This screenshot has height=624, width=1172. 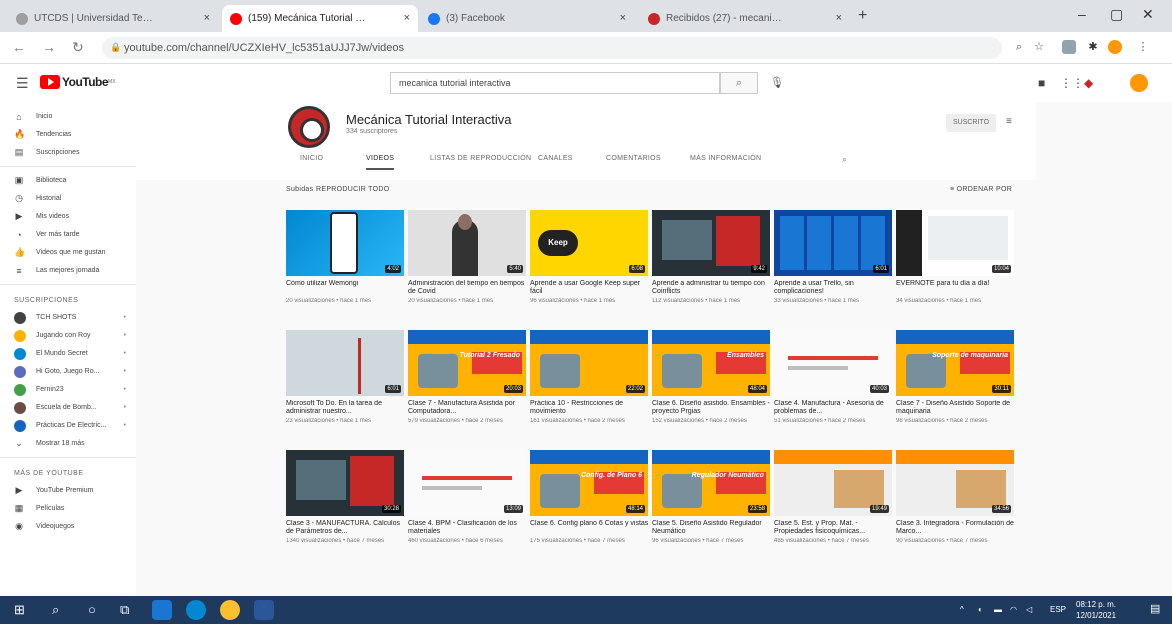 What do you see at coordinates (68, 353) in the screenshot?
I see `subscription-item: El Mundo Secret •` at bounding box center [68, 353].